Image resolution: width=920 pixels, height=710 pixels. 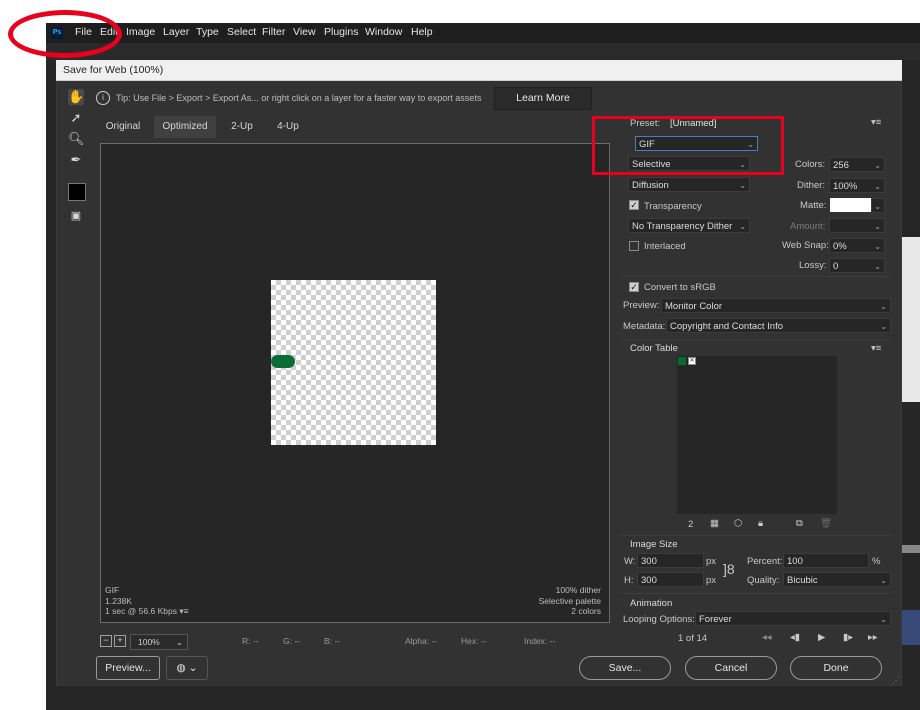 I want to click on quality-select: Bicubic ⌄, so click(x=837, y=579).